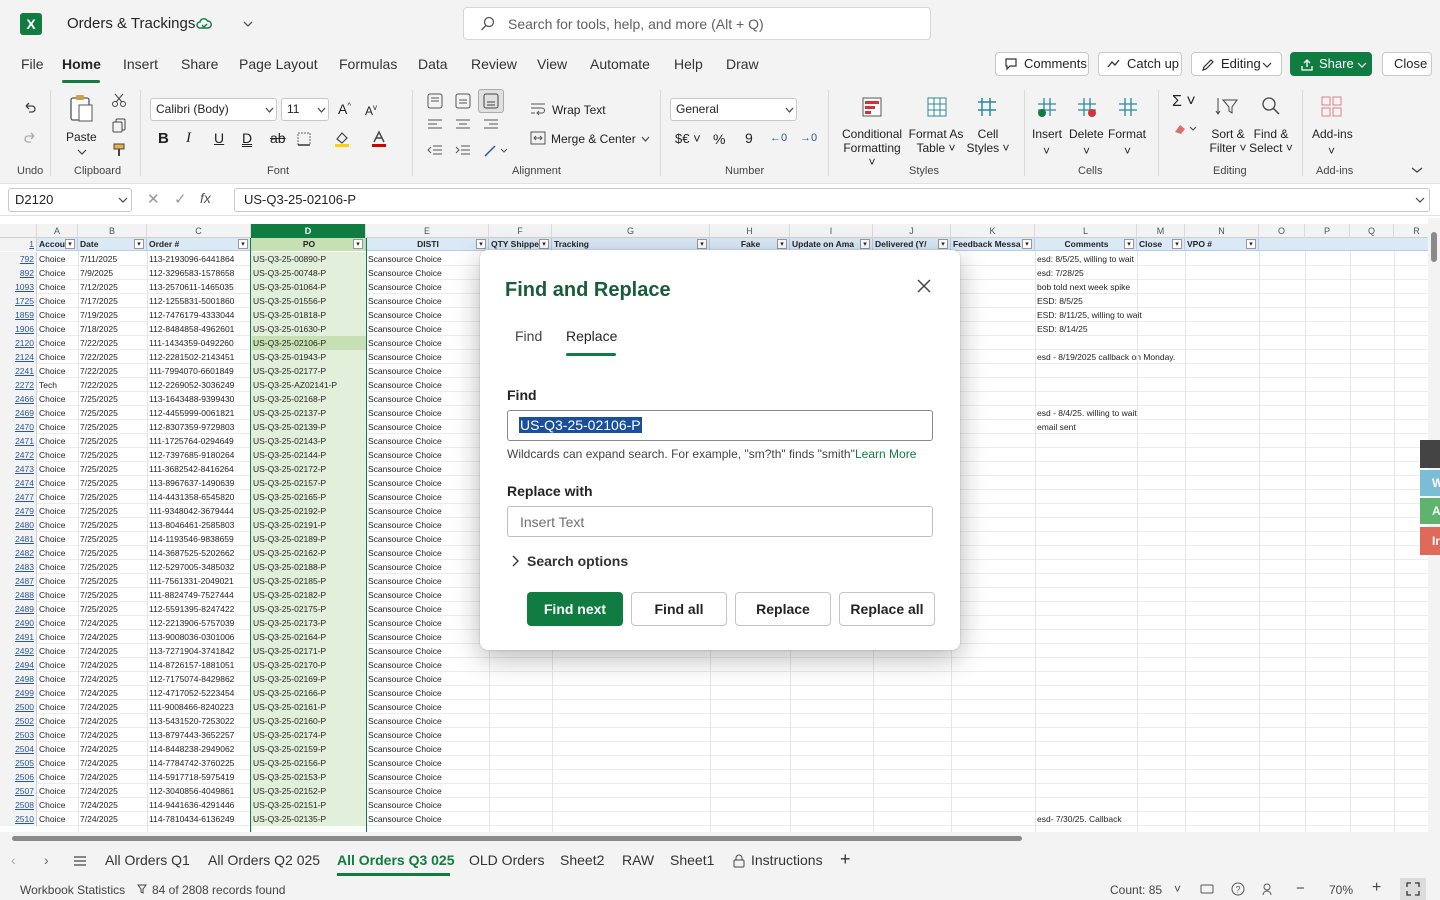 The image size is (1440, 900). Describe the element at coordinates (80, 861) in the screenshot. I see `all-sheets-menu-icon` at that location.